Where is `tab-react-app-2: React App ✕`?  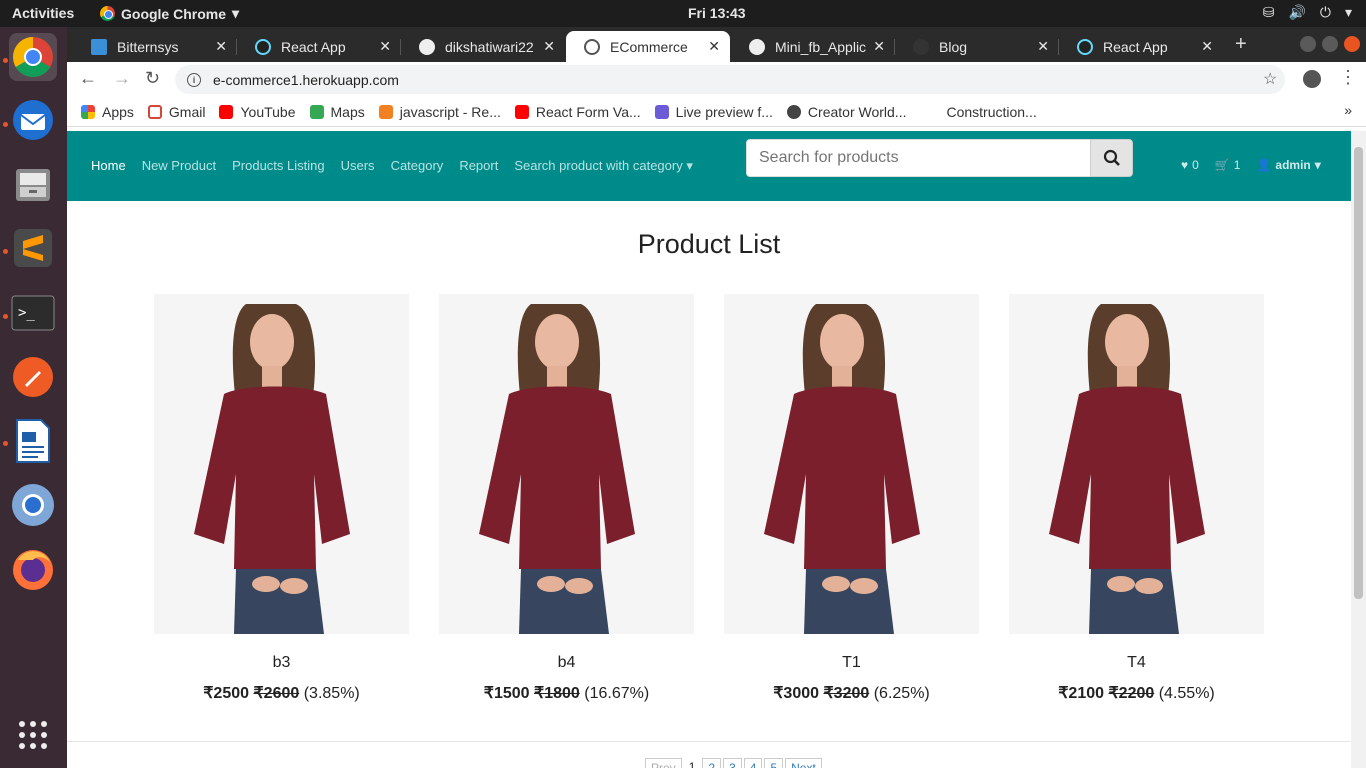
tab-react-app-2: React App ✕ is located at coordinates (1141, 46).